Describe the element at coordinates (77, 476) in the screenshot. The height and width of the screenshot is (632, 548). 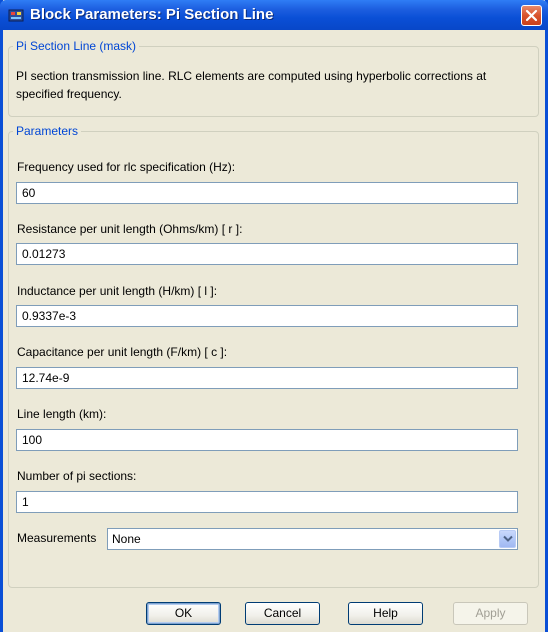
I see `pi-sections-label: Number of pi sections:` at that location.